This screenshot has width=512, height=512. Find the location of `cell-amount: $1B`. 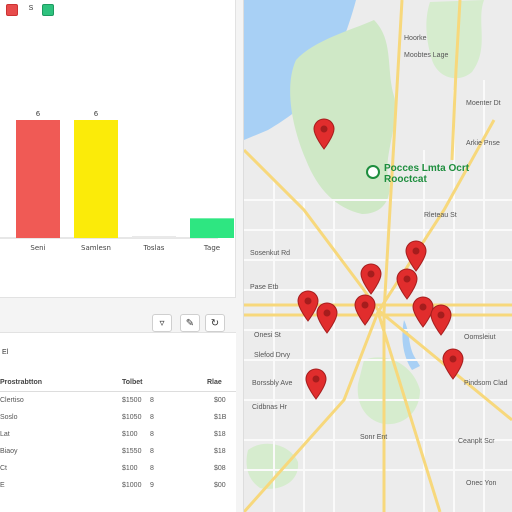

cell-amount: $1B is located at coordinates (220, 417).